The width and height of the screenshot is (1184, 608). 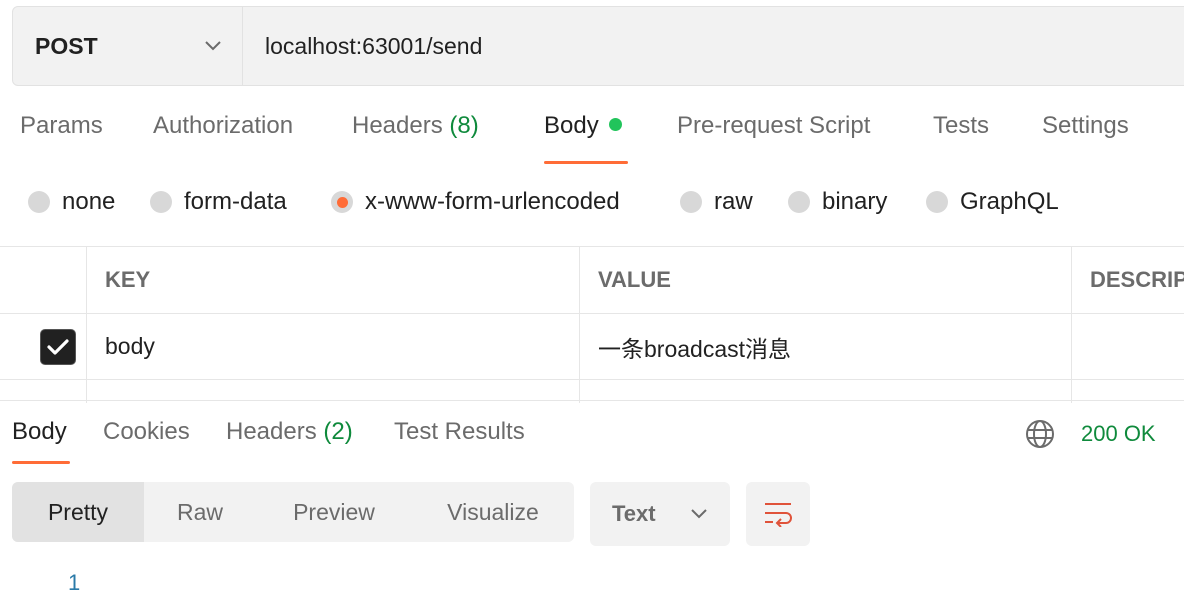 I want to click on method-dropdown: POST, so click(x=128, y=46).